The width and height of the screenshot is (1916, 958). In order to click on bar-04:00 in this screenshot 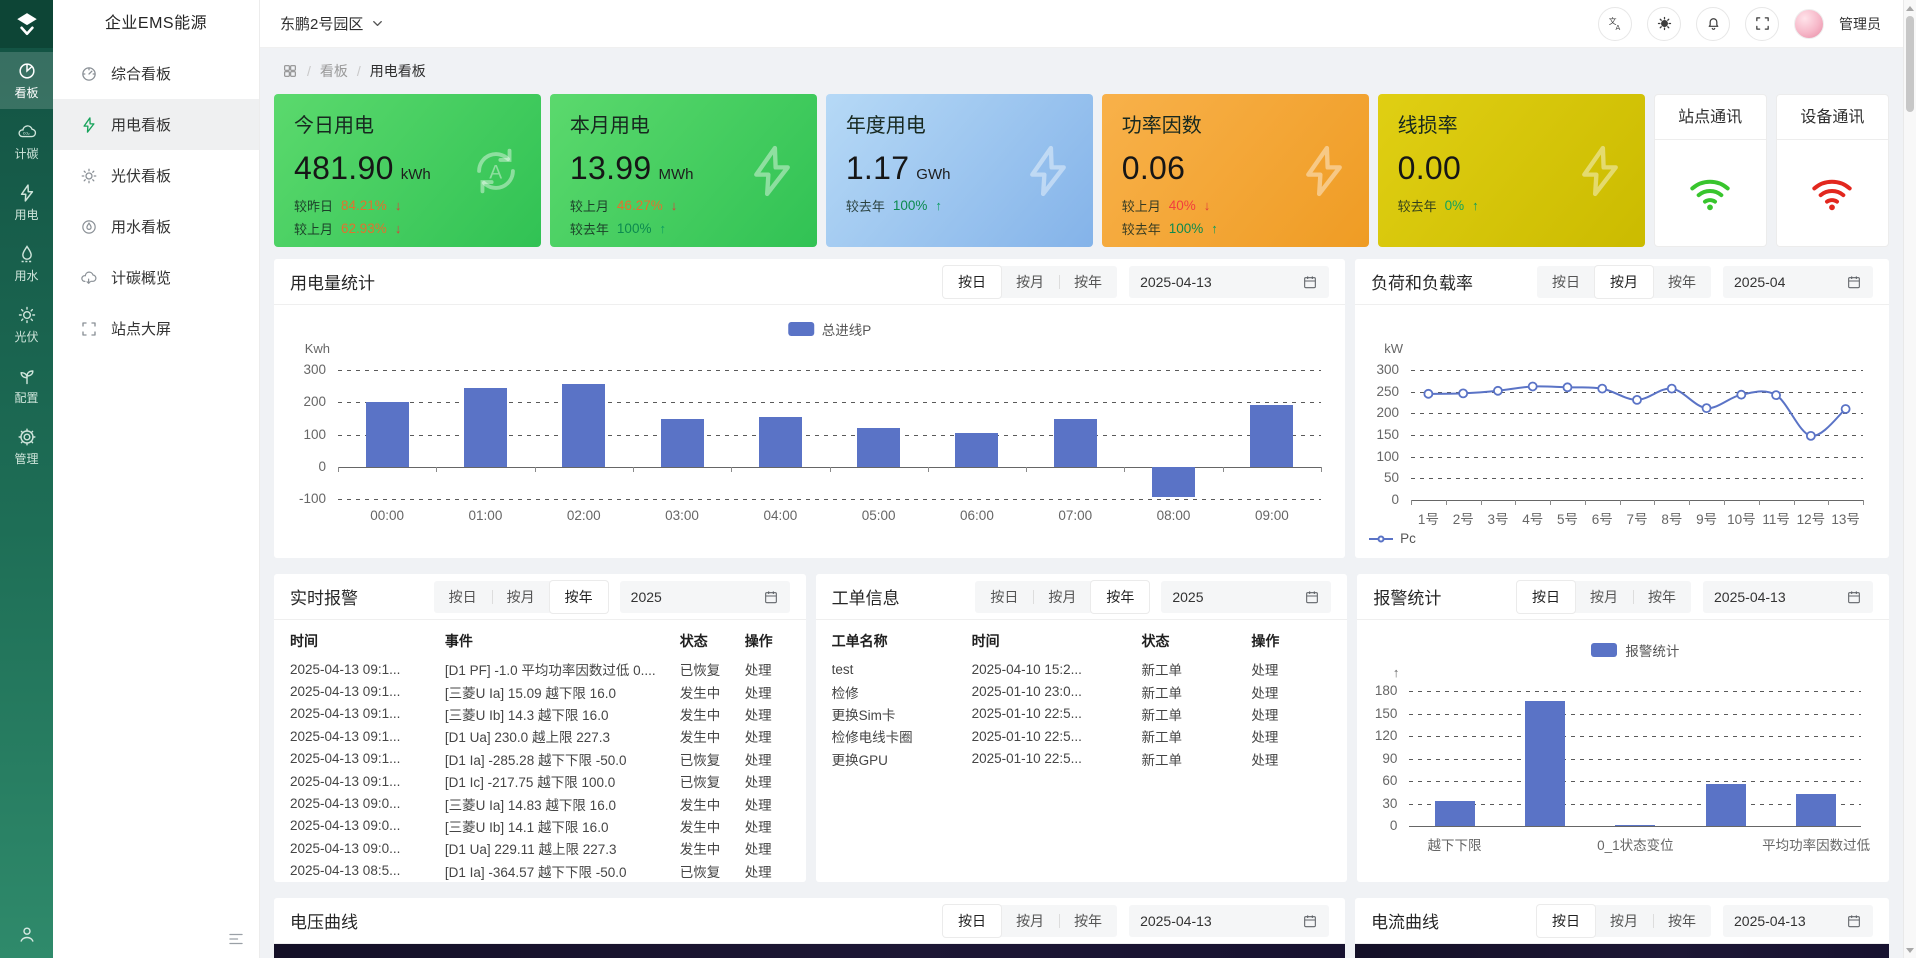, I will do `click(780, 442)`.